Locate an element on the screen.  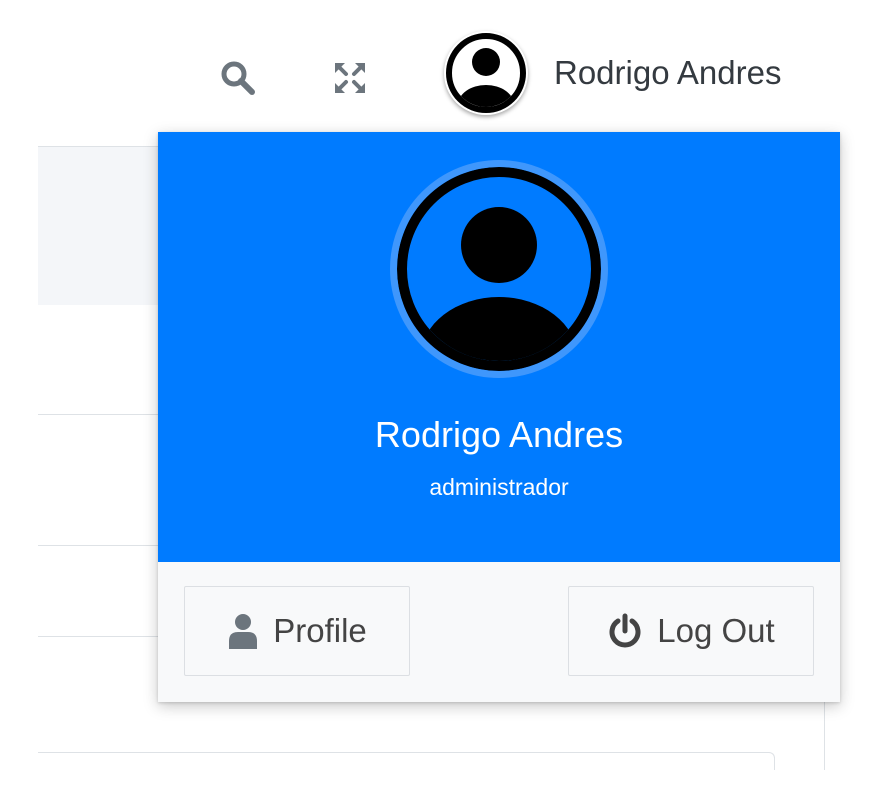
search-button is located at coordinates (238, 78).